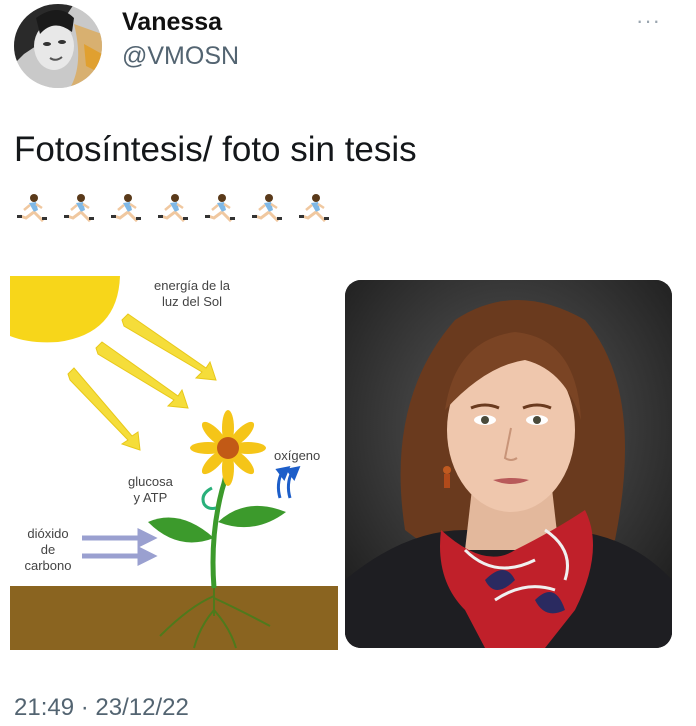  Describe the element at coordinates (192, 285) in the screenshot. I see `sun-label-line1: energía de la` at that location.